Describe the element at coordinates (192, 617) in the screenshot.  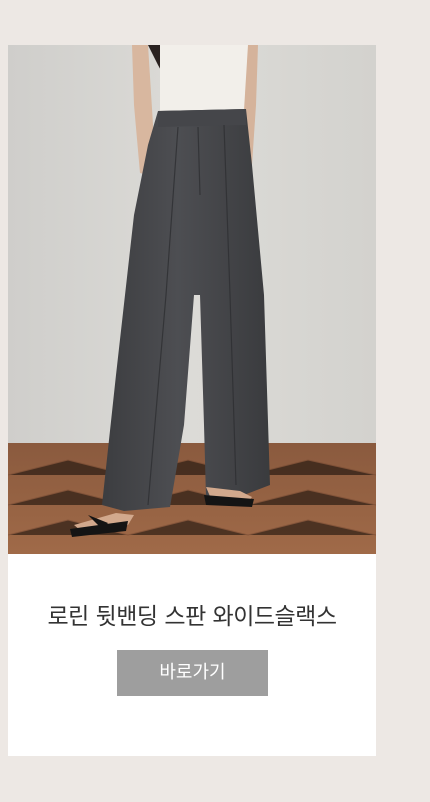
I see `product-title: 로린 뒷밴딩 스판 와이드슬랙스` at that location.